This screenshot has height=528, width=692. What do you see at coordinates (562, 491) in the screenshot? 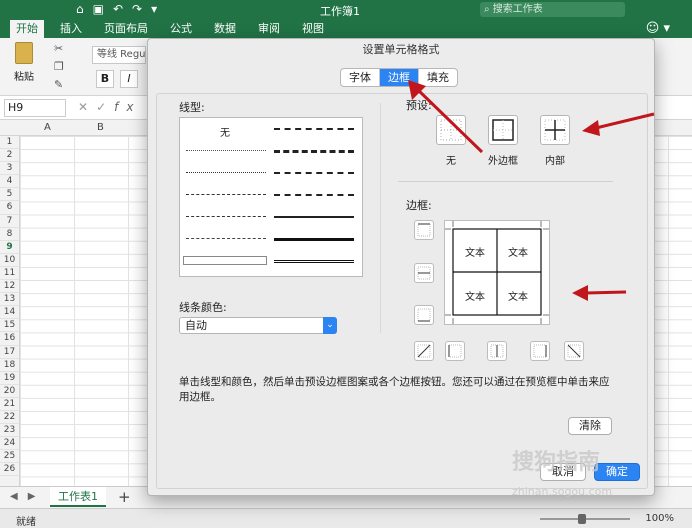
I see `watermark-url: zhinan.sogou.com` at bounding box center [562, 491].